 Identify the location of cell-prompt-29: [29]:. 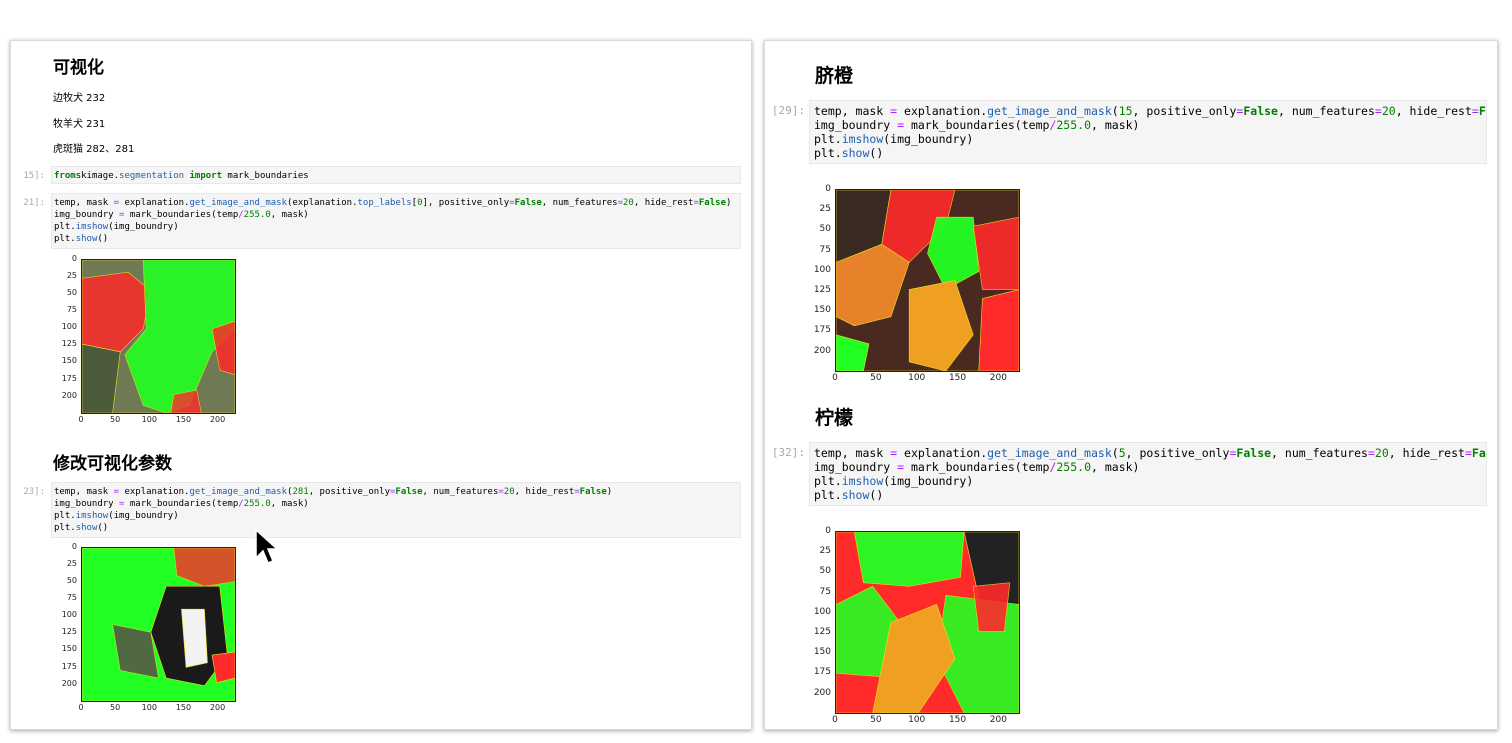
(788, 110).